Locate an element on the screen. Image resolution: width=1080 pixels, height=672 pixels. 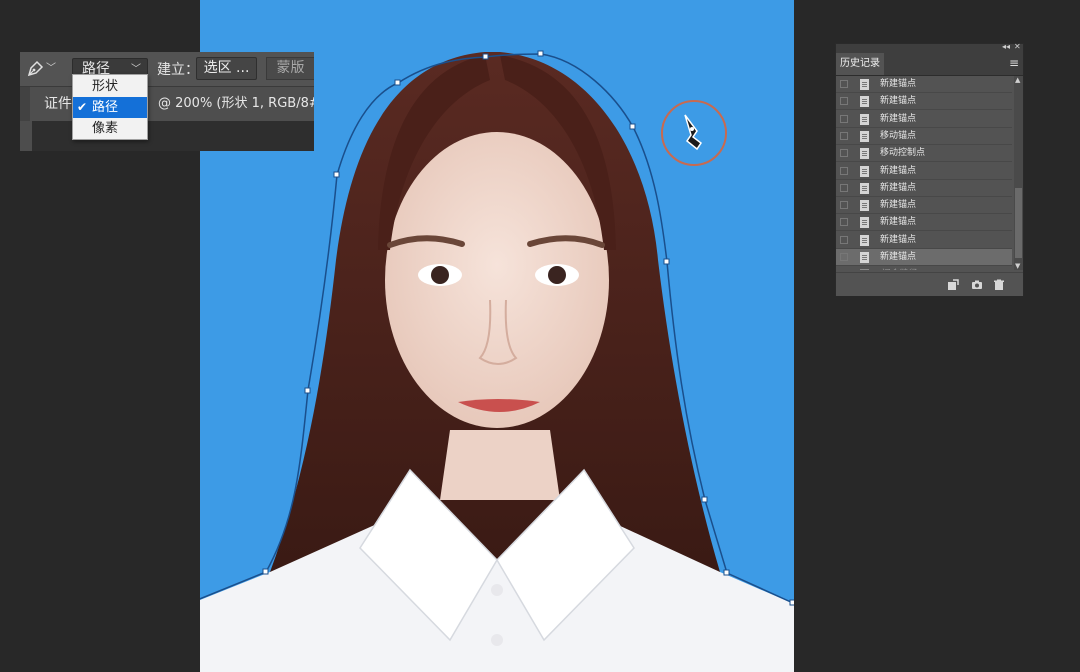
trash-icon is located at coordinates (999, 285).